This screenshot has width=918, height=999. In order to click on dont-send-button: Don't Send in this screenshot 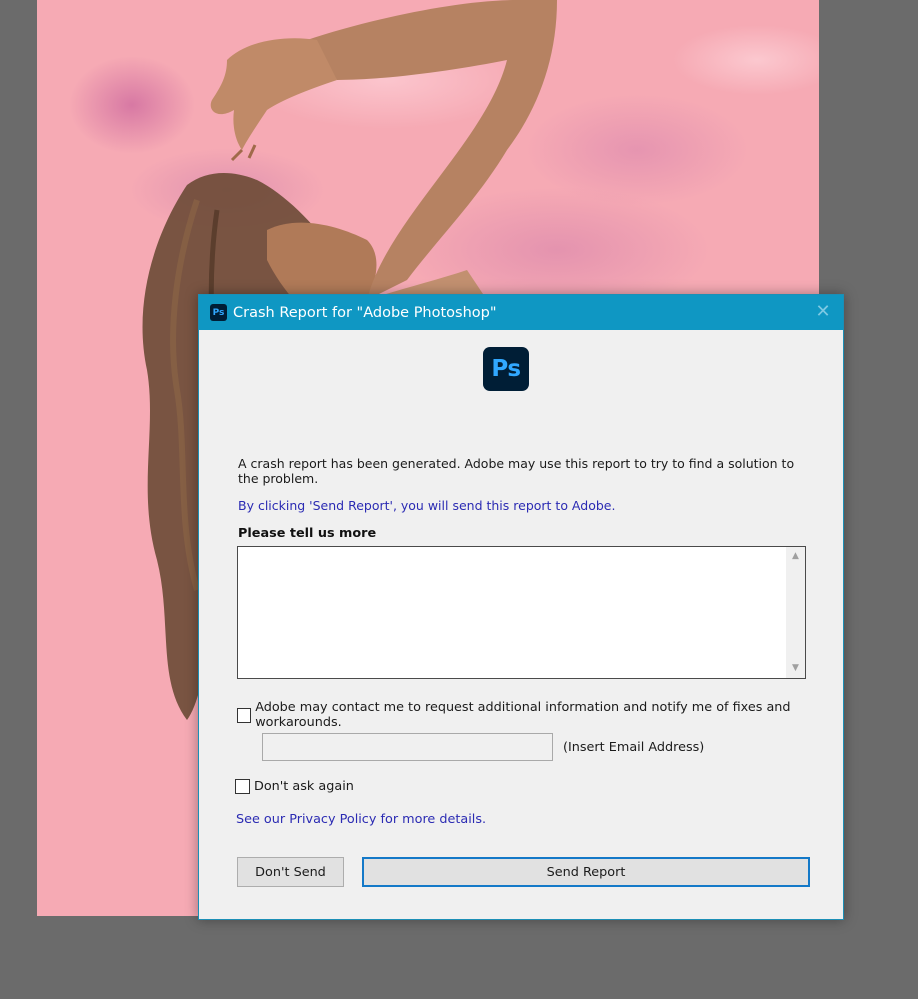, I will do `click(290, 872)`.